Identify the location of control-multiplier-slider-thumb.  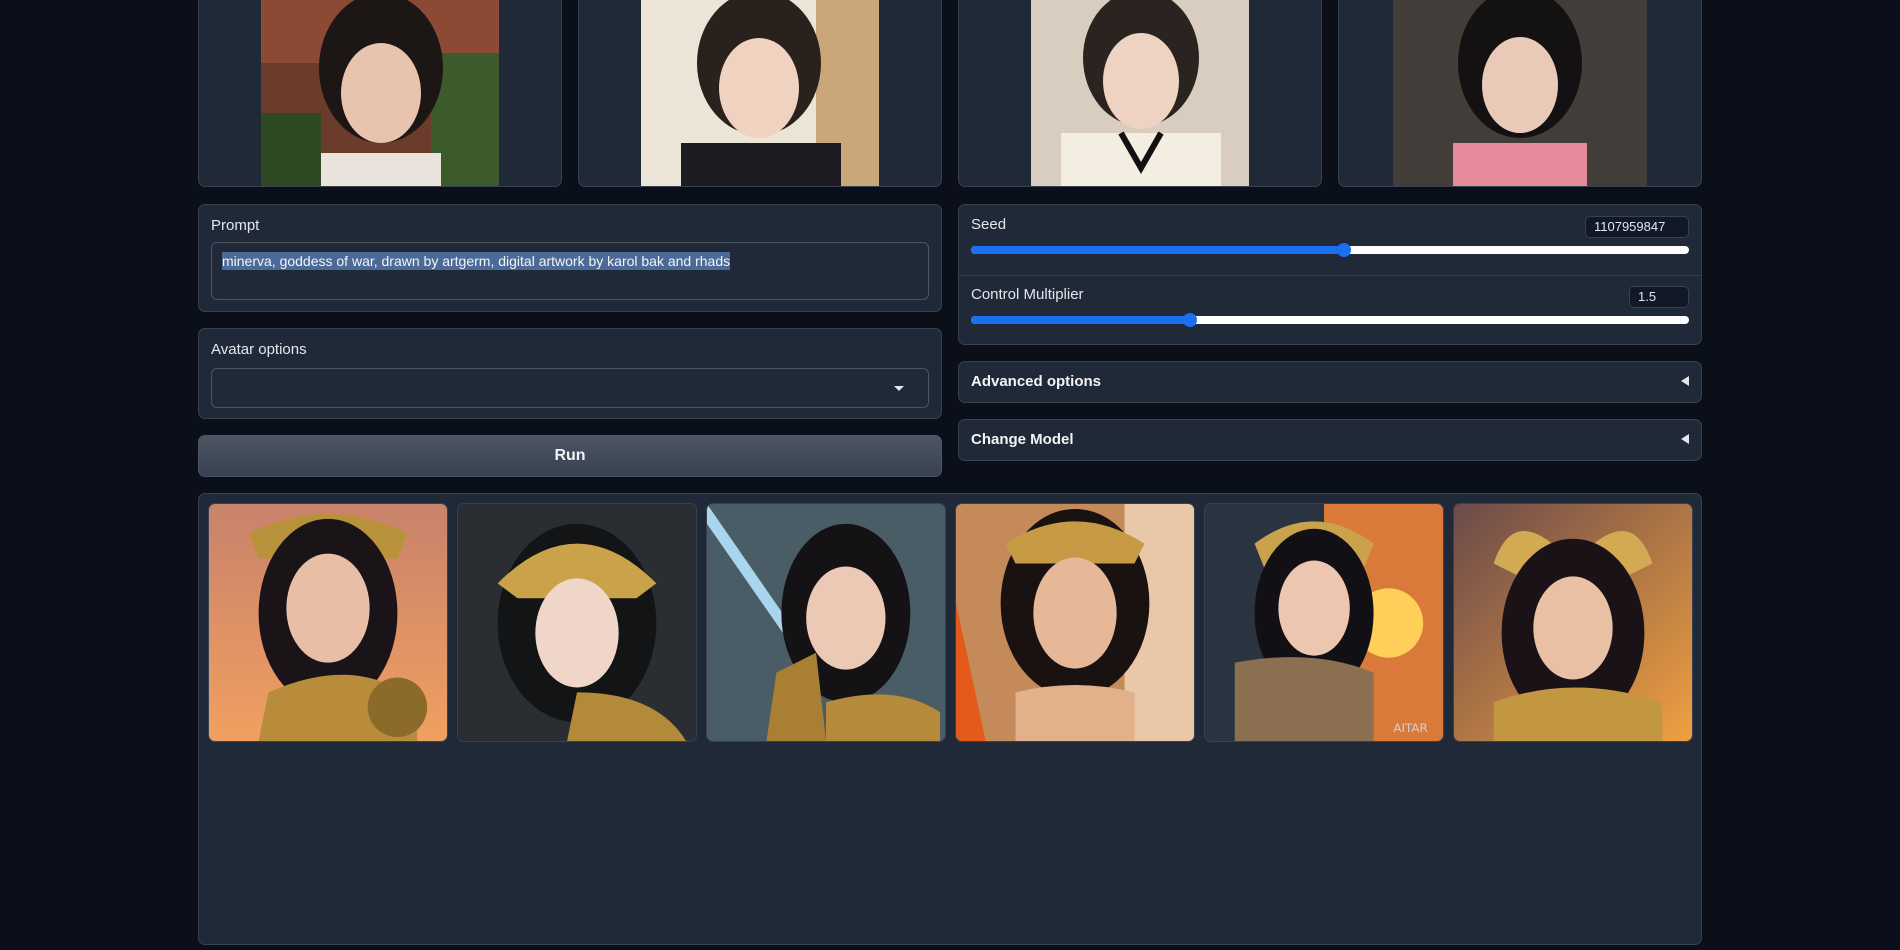
(1189, 320).